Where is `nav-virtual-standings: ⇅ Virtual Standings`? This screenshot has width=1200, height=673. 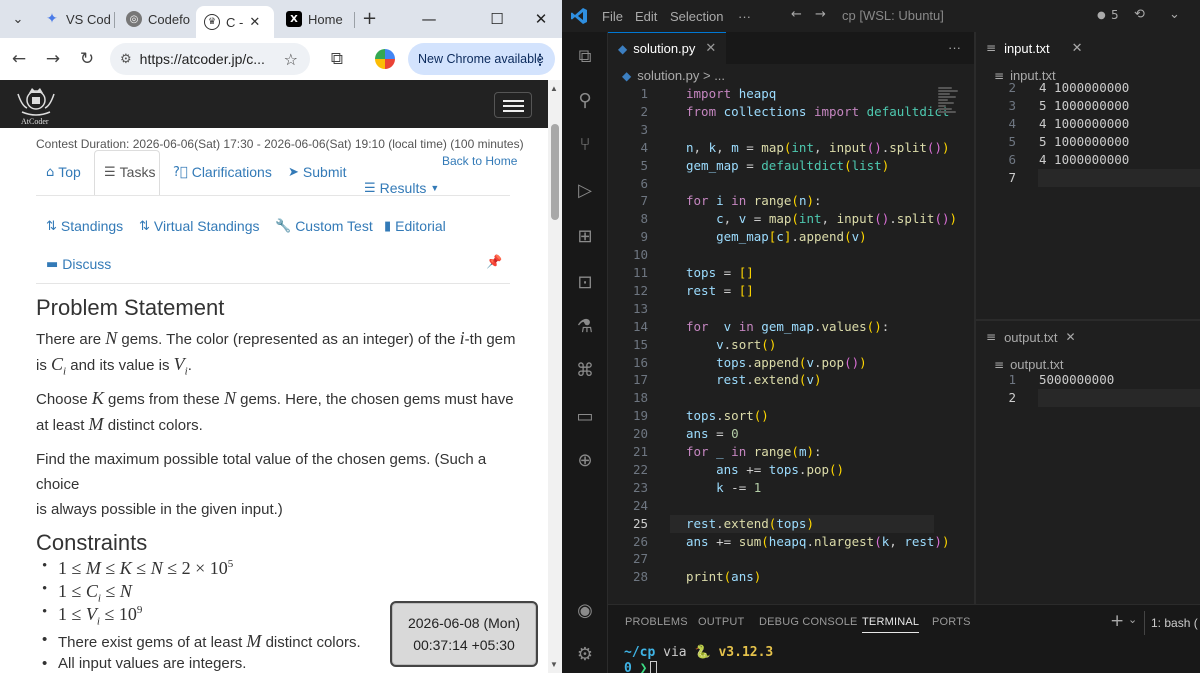 nav-virtual-standings: ⇅ Virtual Standings is located at coordinates (199, 226).